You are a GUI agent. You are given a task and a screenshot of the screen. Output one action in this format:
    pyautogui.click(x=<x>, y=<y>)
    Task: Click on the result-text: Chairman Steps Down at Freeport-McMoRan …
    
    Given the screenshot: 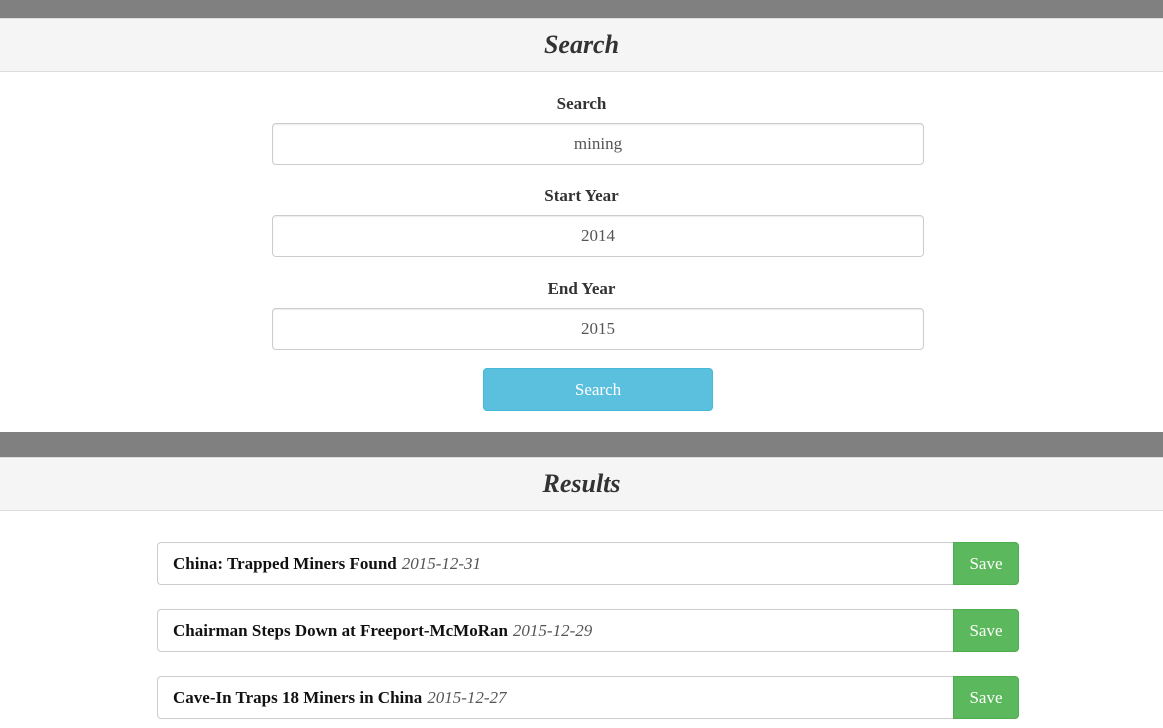 What is the action you would take?
    pyautogui.click(x=555, y=630)
    